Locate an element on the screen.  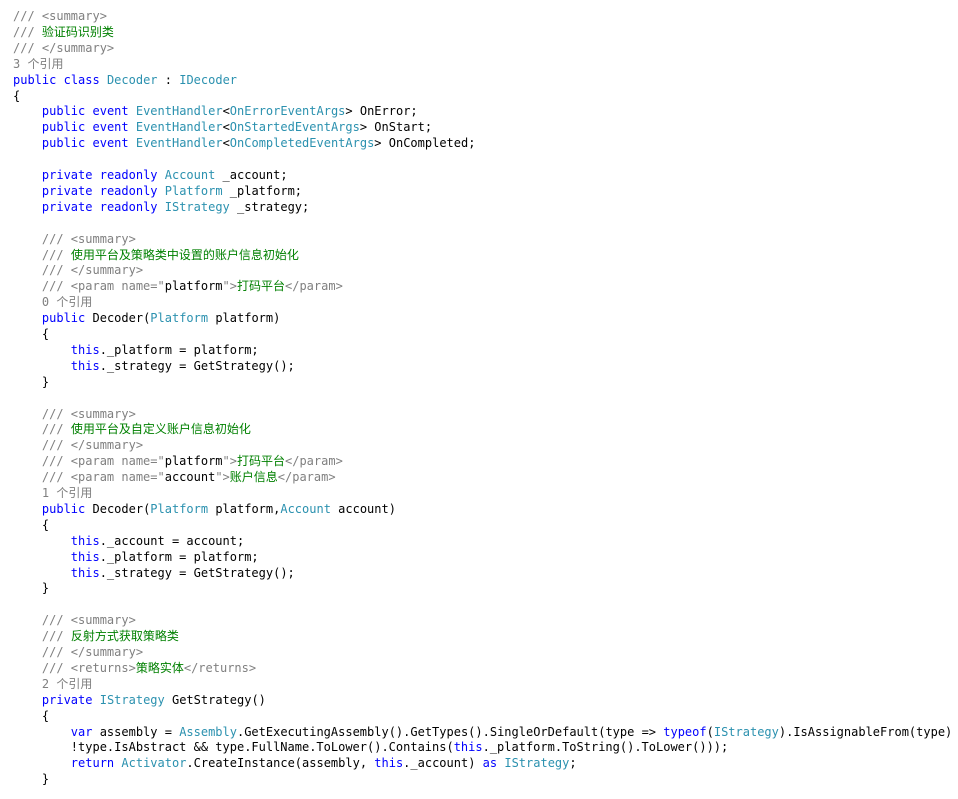
code-text: } is located at coordinates (31, 588).